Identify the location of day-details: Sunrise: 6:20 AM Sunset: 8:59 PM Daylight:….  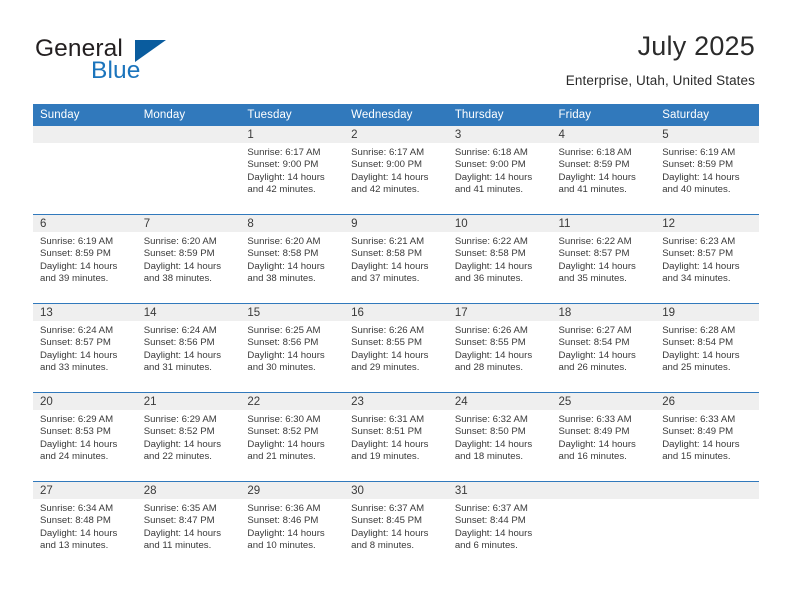
(189, 259).